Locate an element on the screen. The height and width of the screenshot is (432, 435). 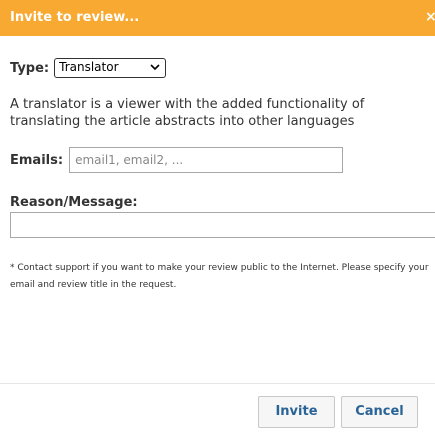
emails-label: Emails: is located at coordinates (37, 160).